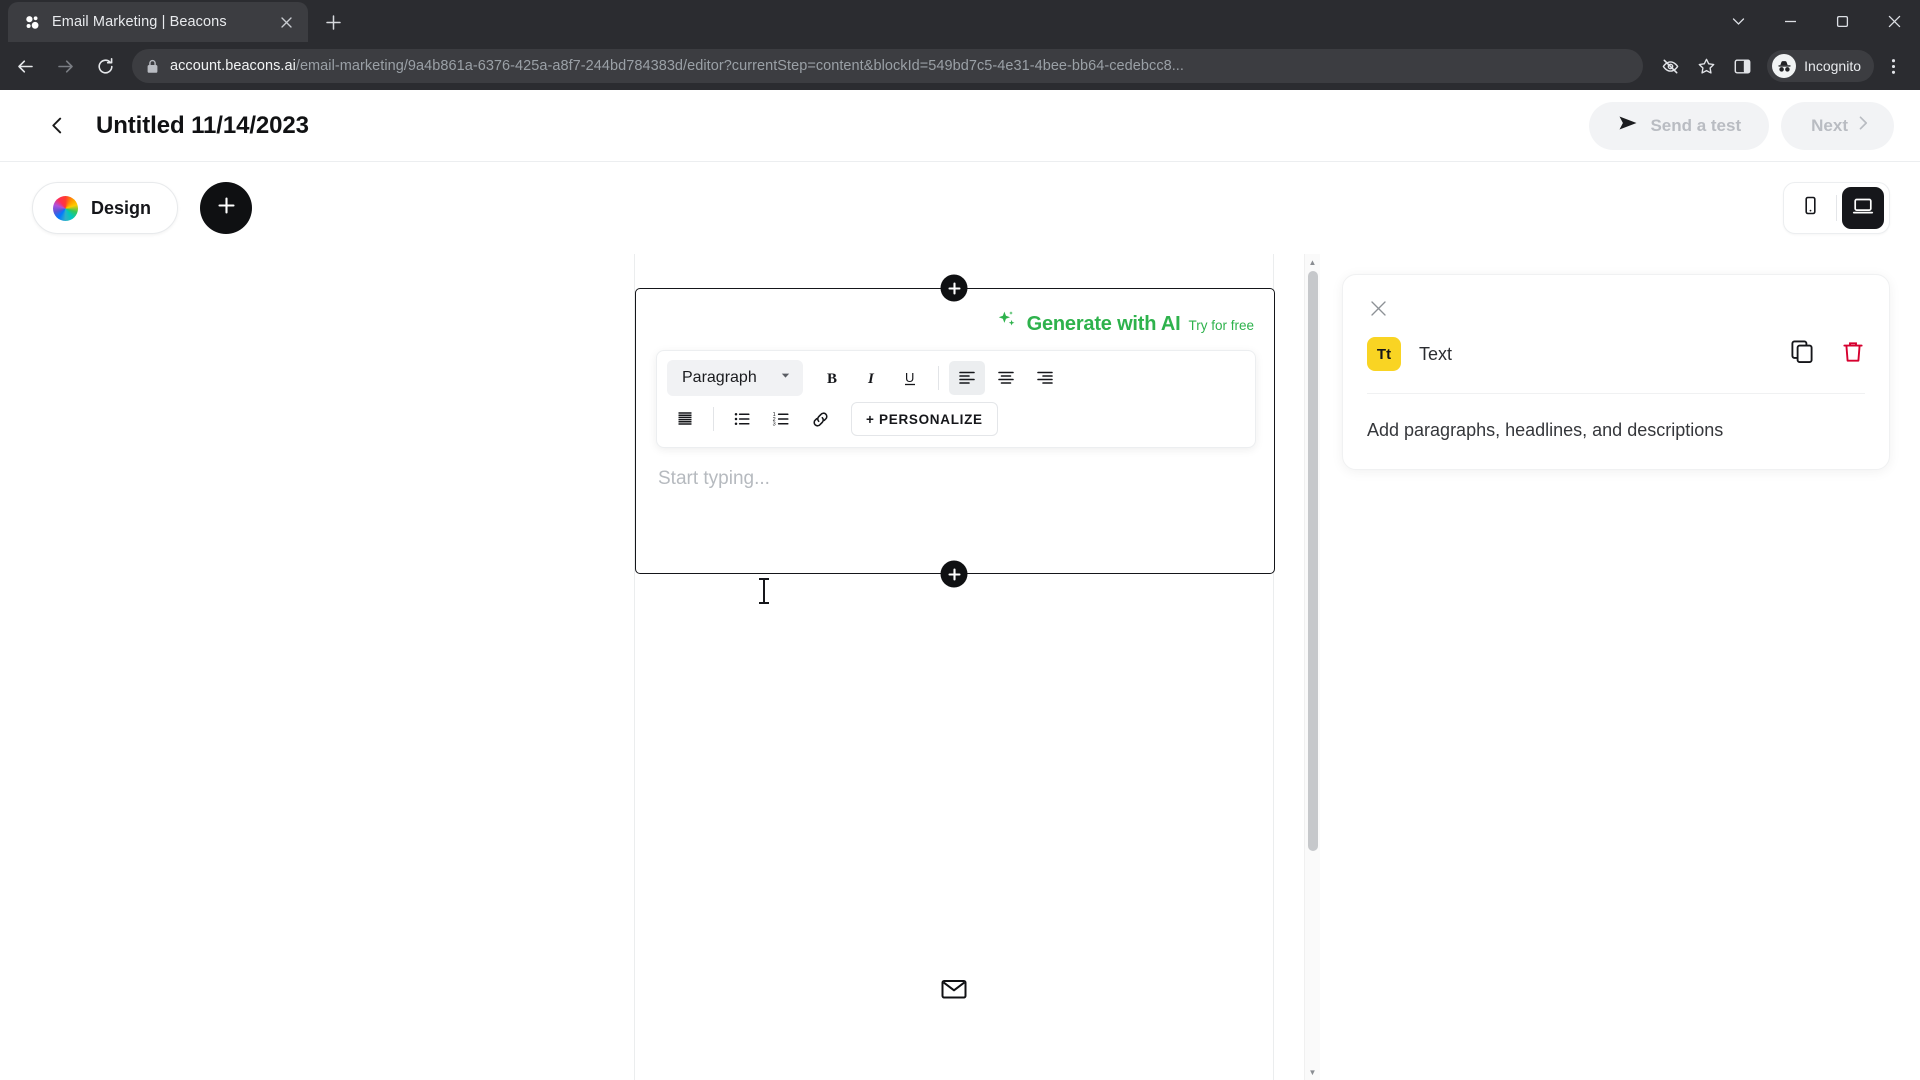 The image size is (1920, 1080). I want to click on page-title: Untitled 11/14/2023, so click(202, 125).